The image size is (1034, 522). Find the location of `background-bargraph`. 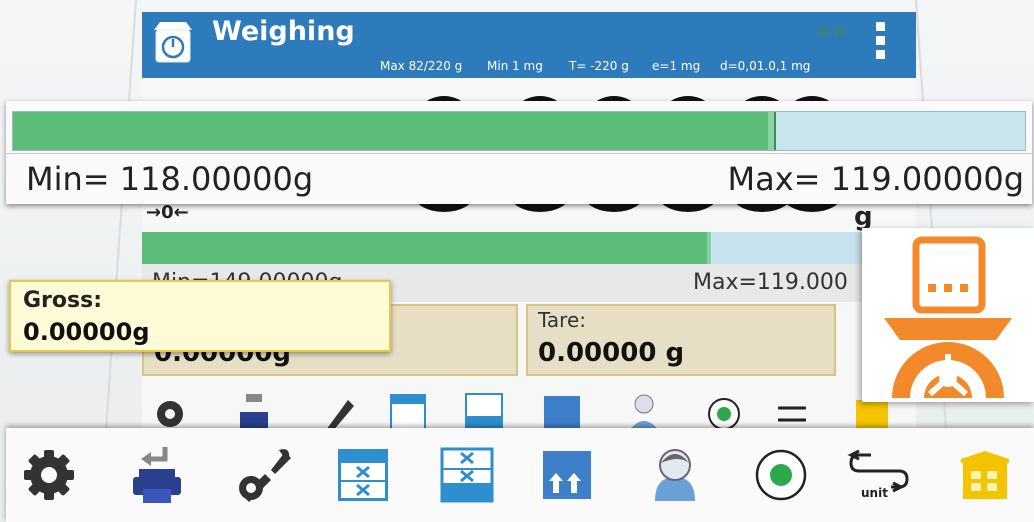

background-bargraph is located at coordinates (529, 248).